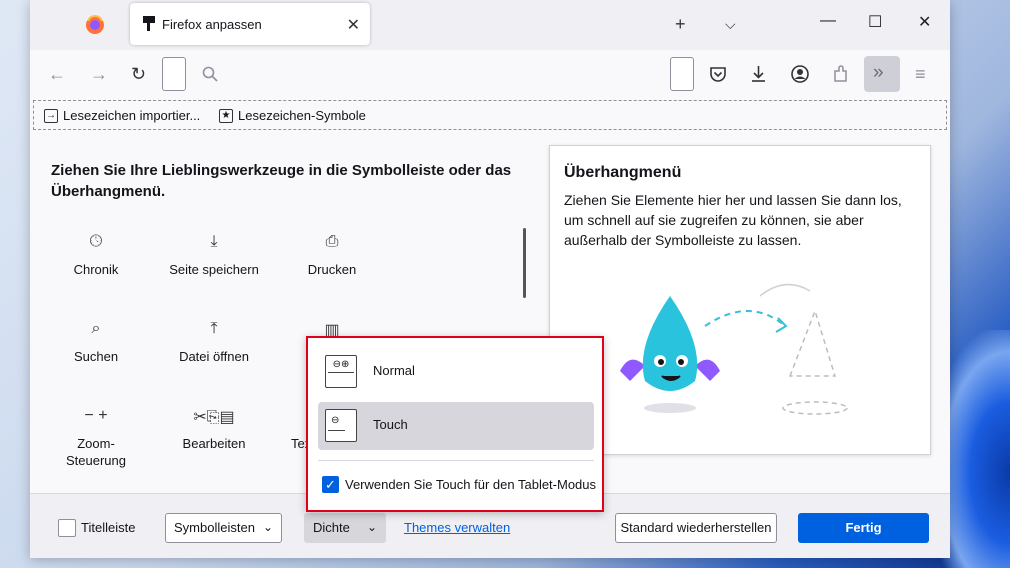  Describe the element at coordinates (332, 241) in the screenshot. I see `printer-icon: ⎙` at that location.